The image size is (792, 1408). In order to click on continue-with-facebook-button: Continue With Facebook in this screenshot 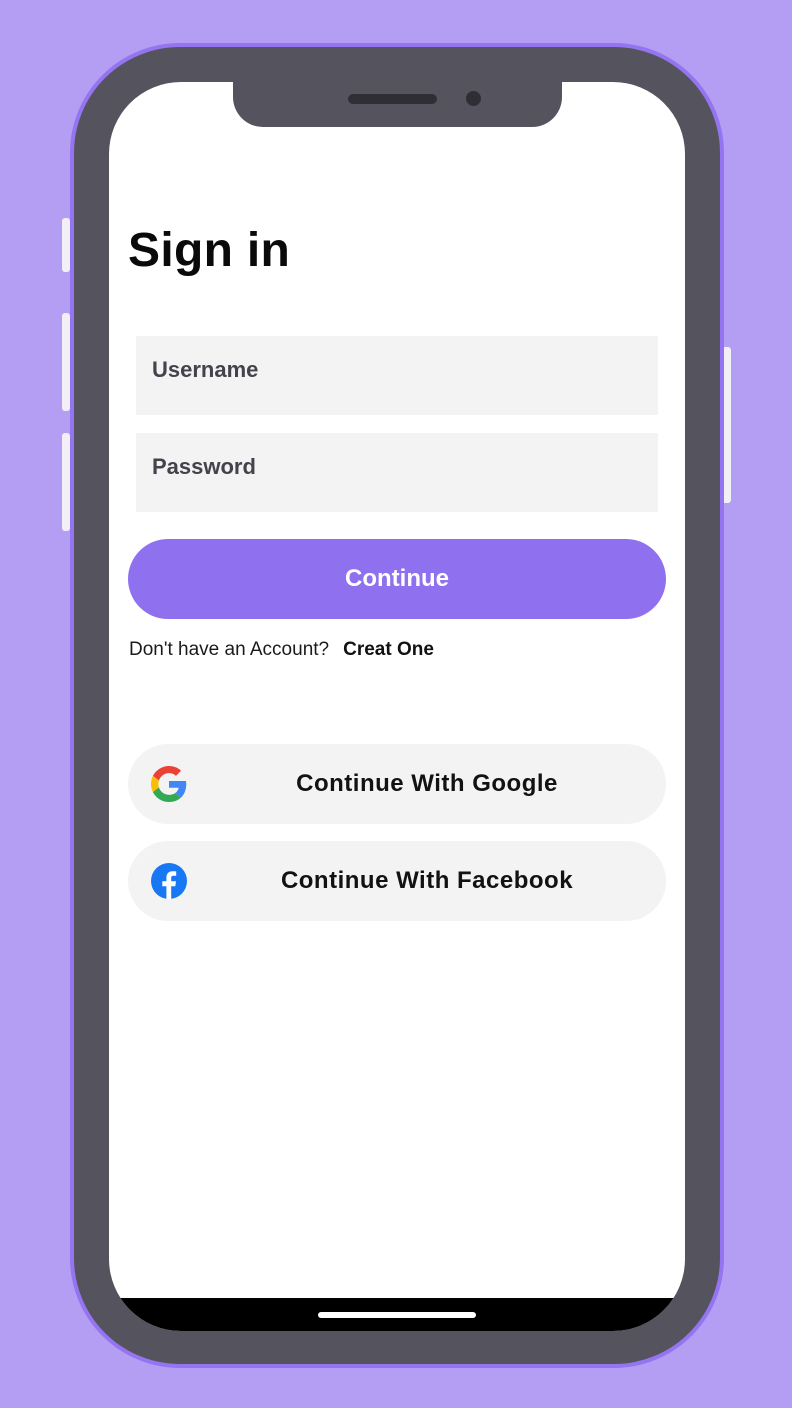, I will do `click(397, 881)`.